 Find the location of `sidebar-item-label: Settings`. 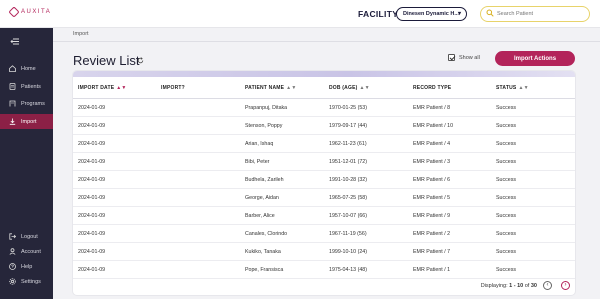

sidebar-item-label: Settings is located at coordinates (31, 281).